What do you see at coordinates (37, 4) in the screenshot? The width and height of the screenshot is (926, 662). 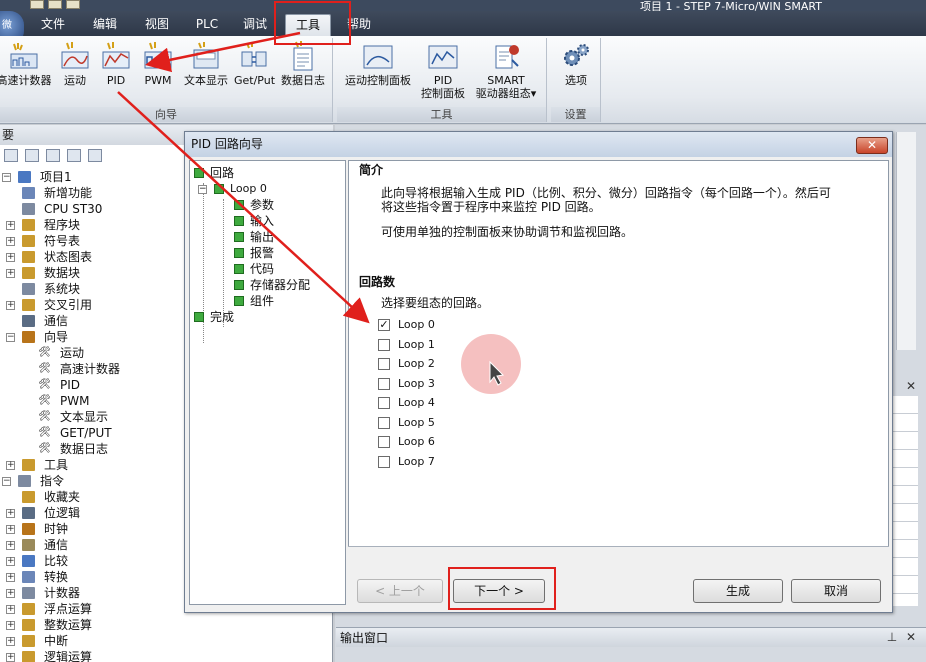 I see `save-quick-icon` at bounding box center [37, 4].